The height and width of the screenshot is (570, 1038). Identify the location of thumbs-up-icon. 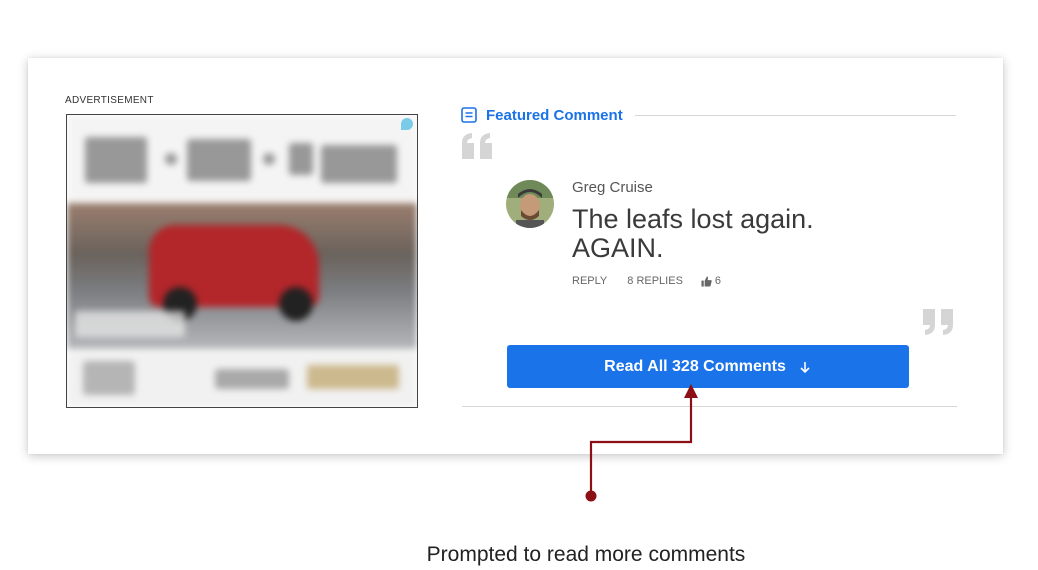
(706, 281).